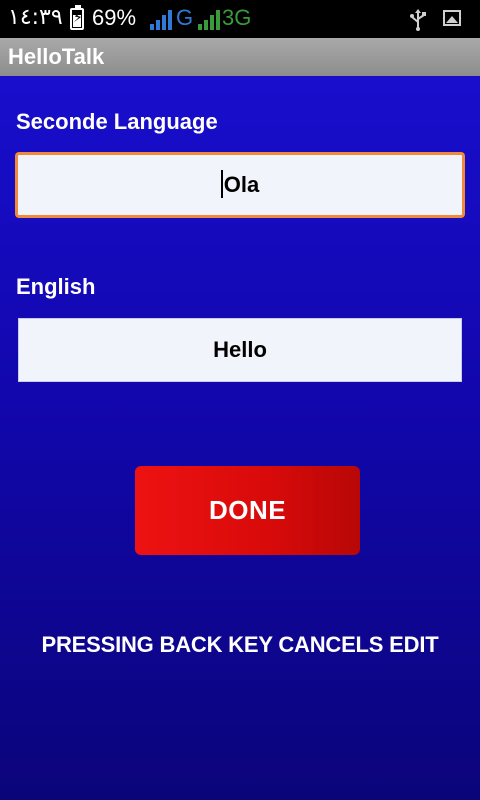 This screenshot has height=800, width=480. Describe the element at coordinates (117, 121) in the screenshot. I see `second-language-label: Seconde Language` at that location.